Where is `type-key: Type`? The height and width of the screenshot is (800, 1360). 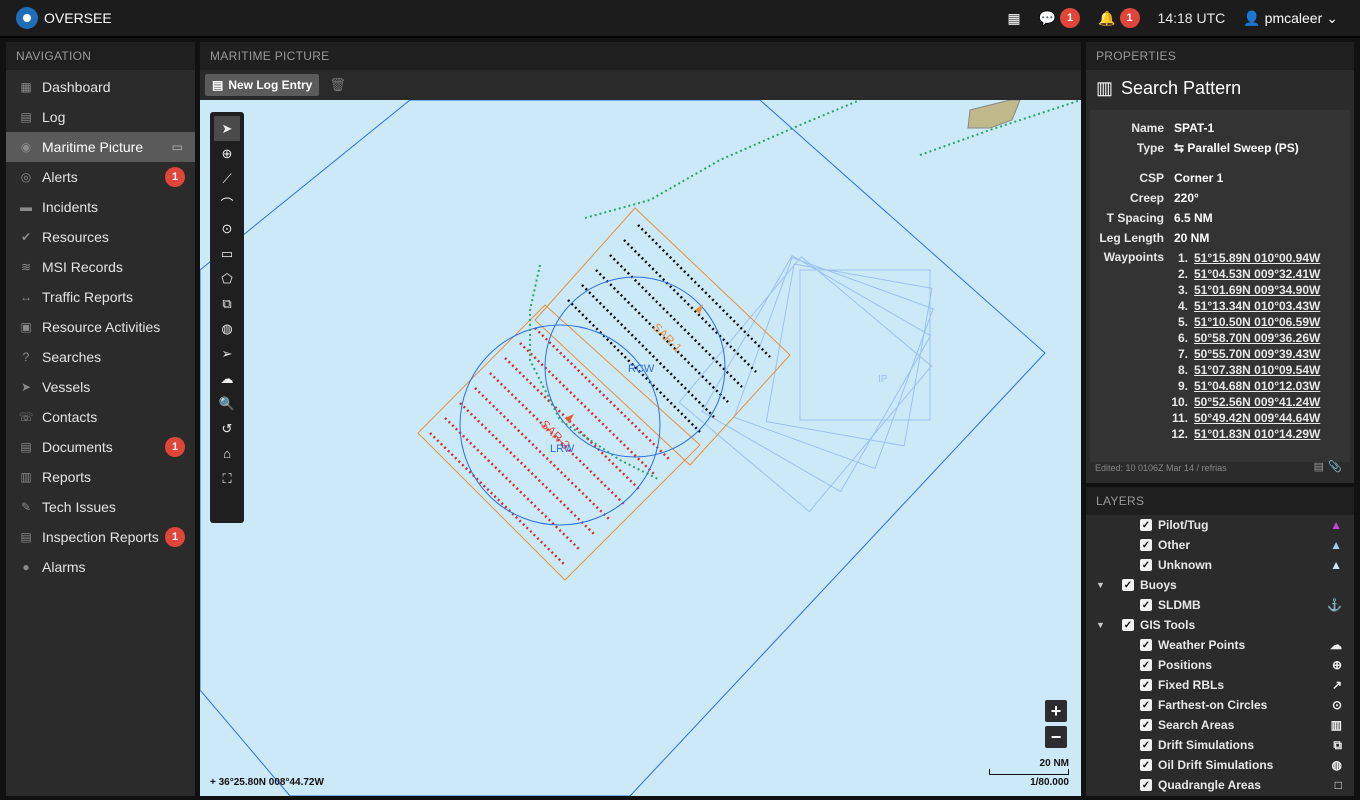
type-key: Type is located at coordinates (1150, 148).